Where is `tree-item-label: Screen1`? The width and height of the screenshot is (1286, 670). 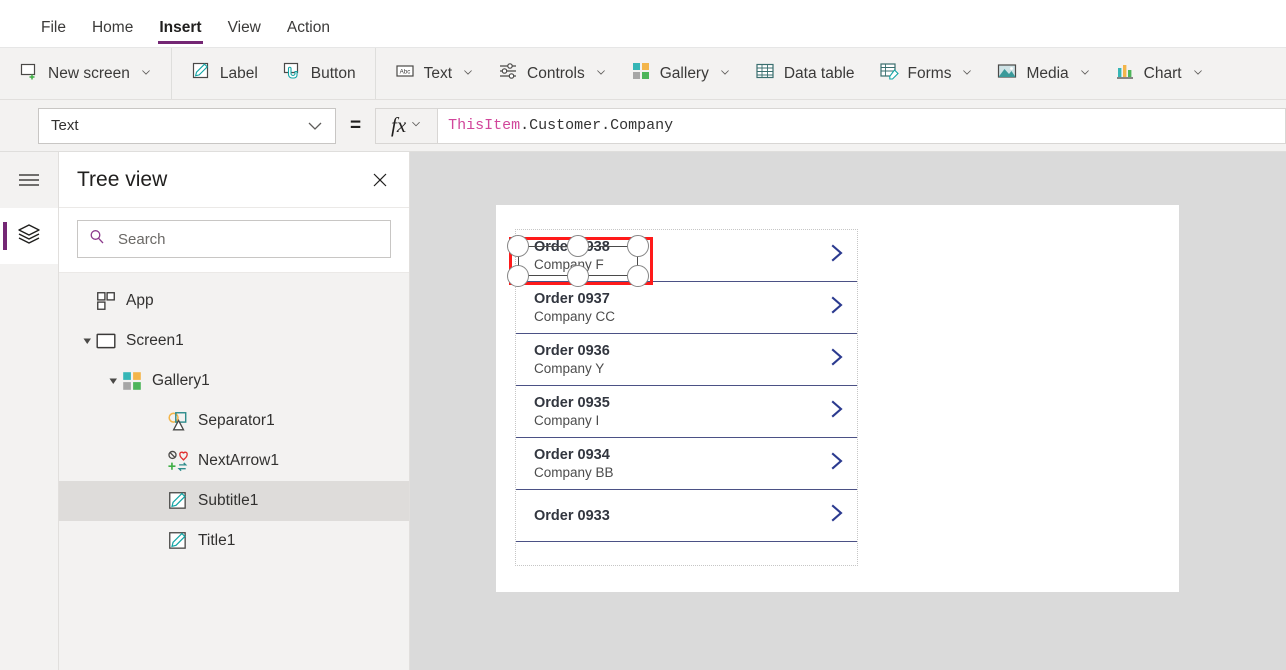
tree-item-label: Screen1 is located at coordinates (155, 340).